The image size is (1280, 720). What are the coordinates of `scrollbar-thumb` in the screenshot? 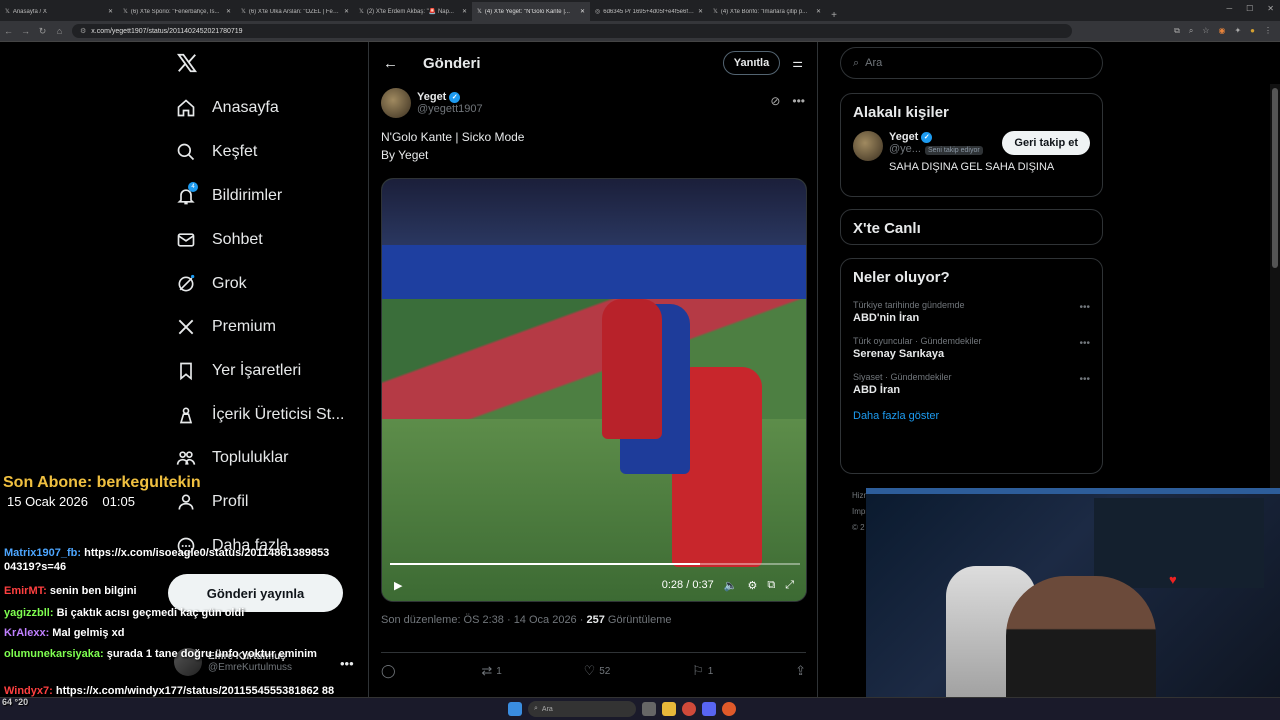 It's located at (1275, 178).